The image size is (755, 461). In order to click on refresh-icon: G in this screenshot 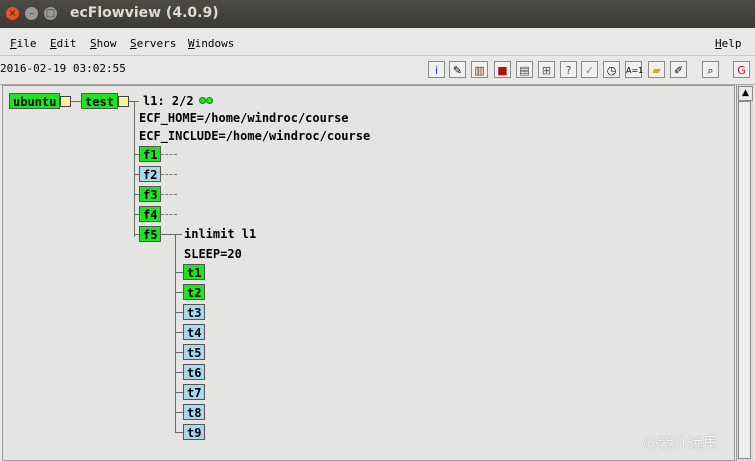, I will do `click(741, 69)`.